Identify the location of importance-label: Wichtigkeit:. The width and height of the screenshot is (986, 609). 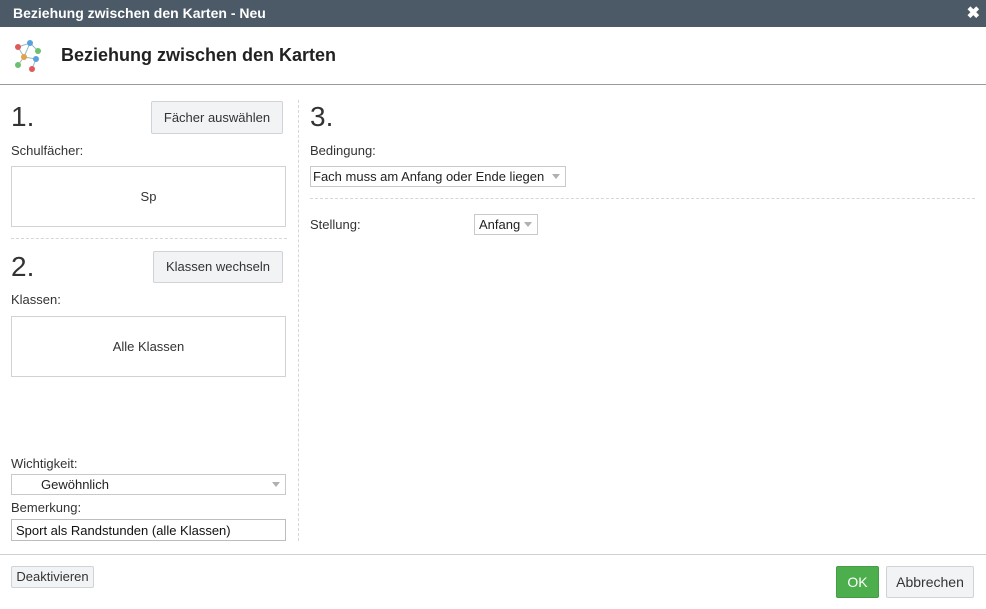
(44, 463).